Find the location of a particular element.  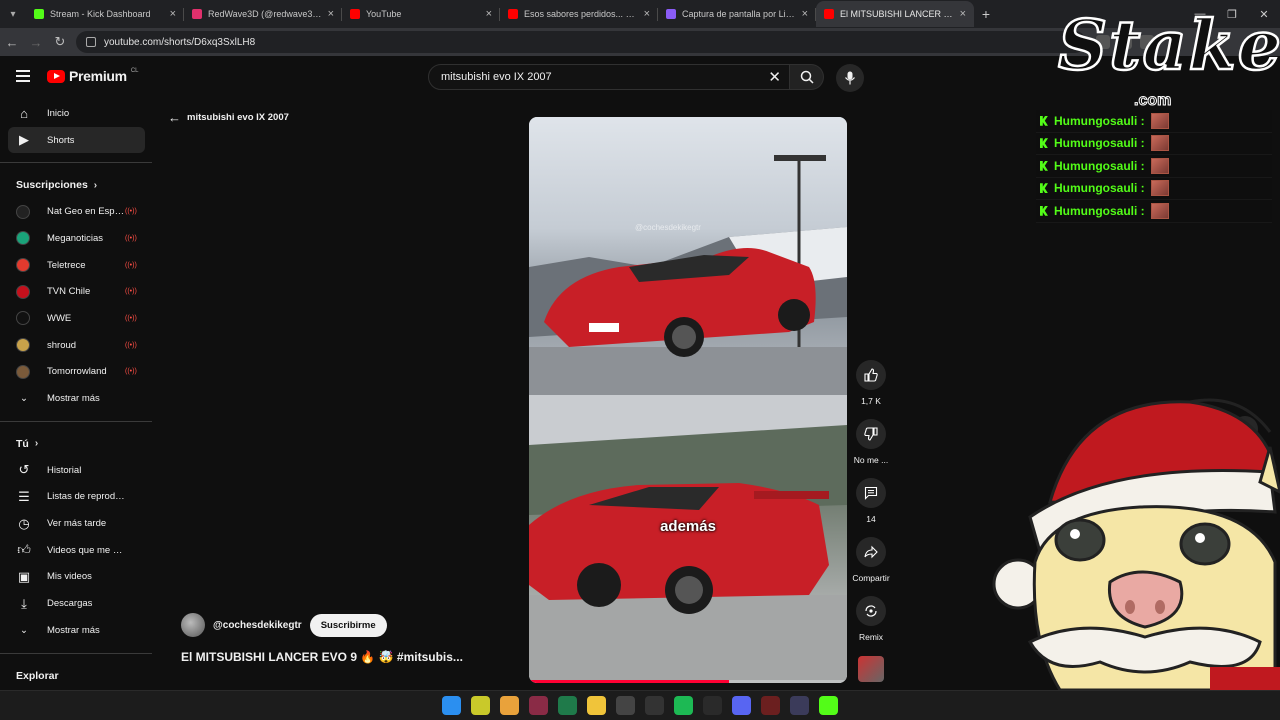

tab-search-icon: ▾ is located at coordinates (13, 14).